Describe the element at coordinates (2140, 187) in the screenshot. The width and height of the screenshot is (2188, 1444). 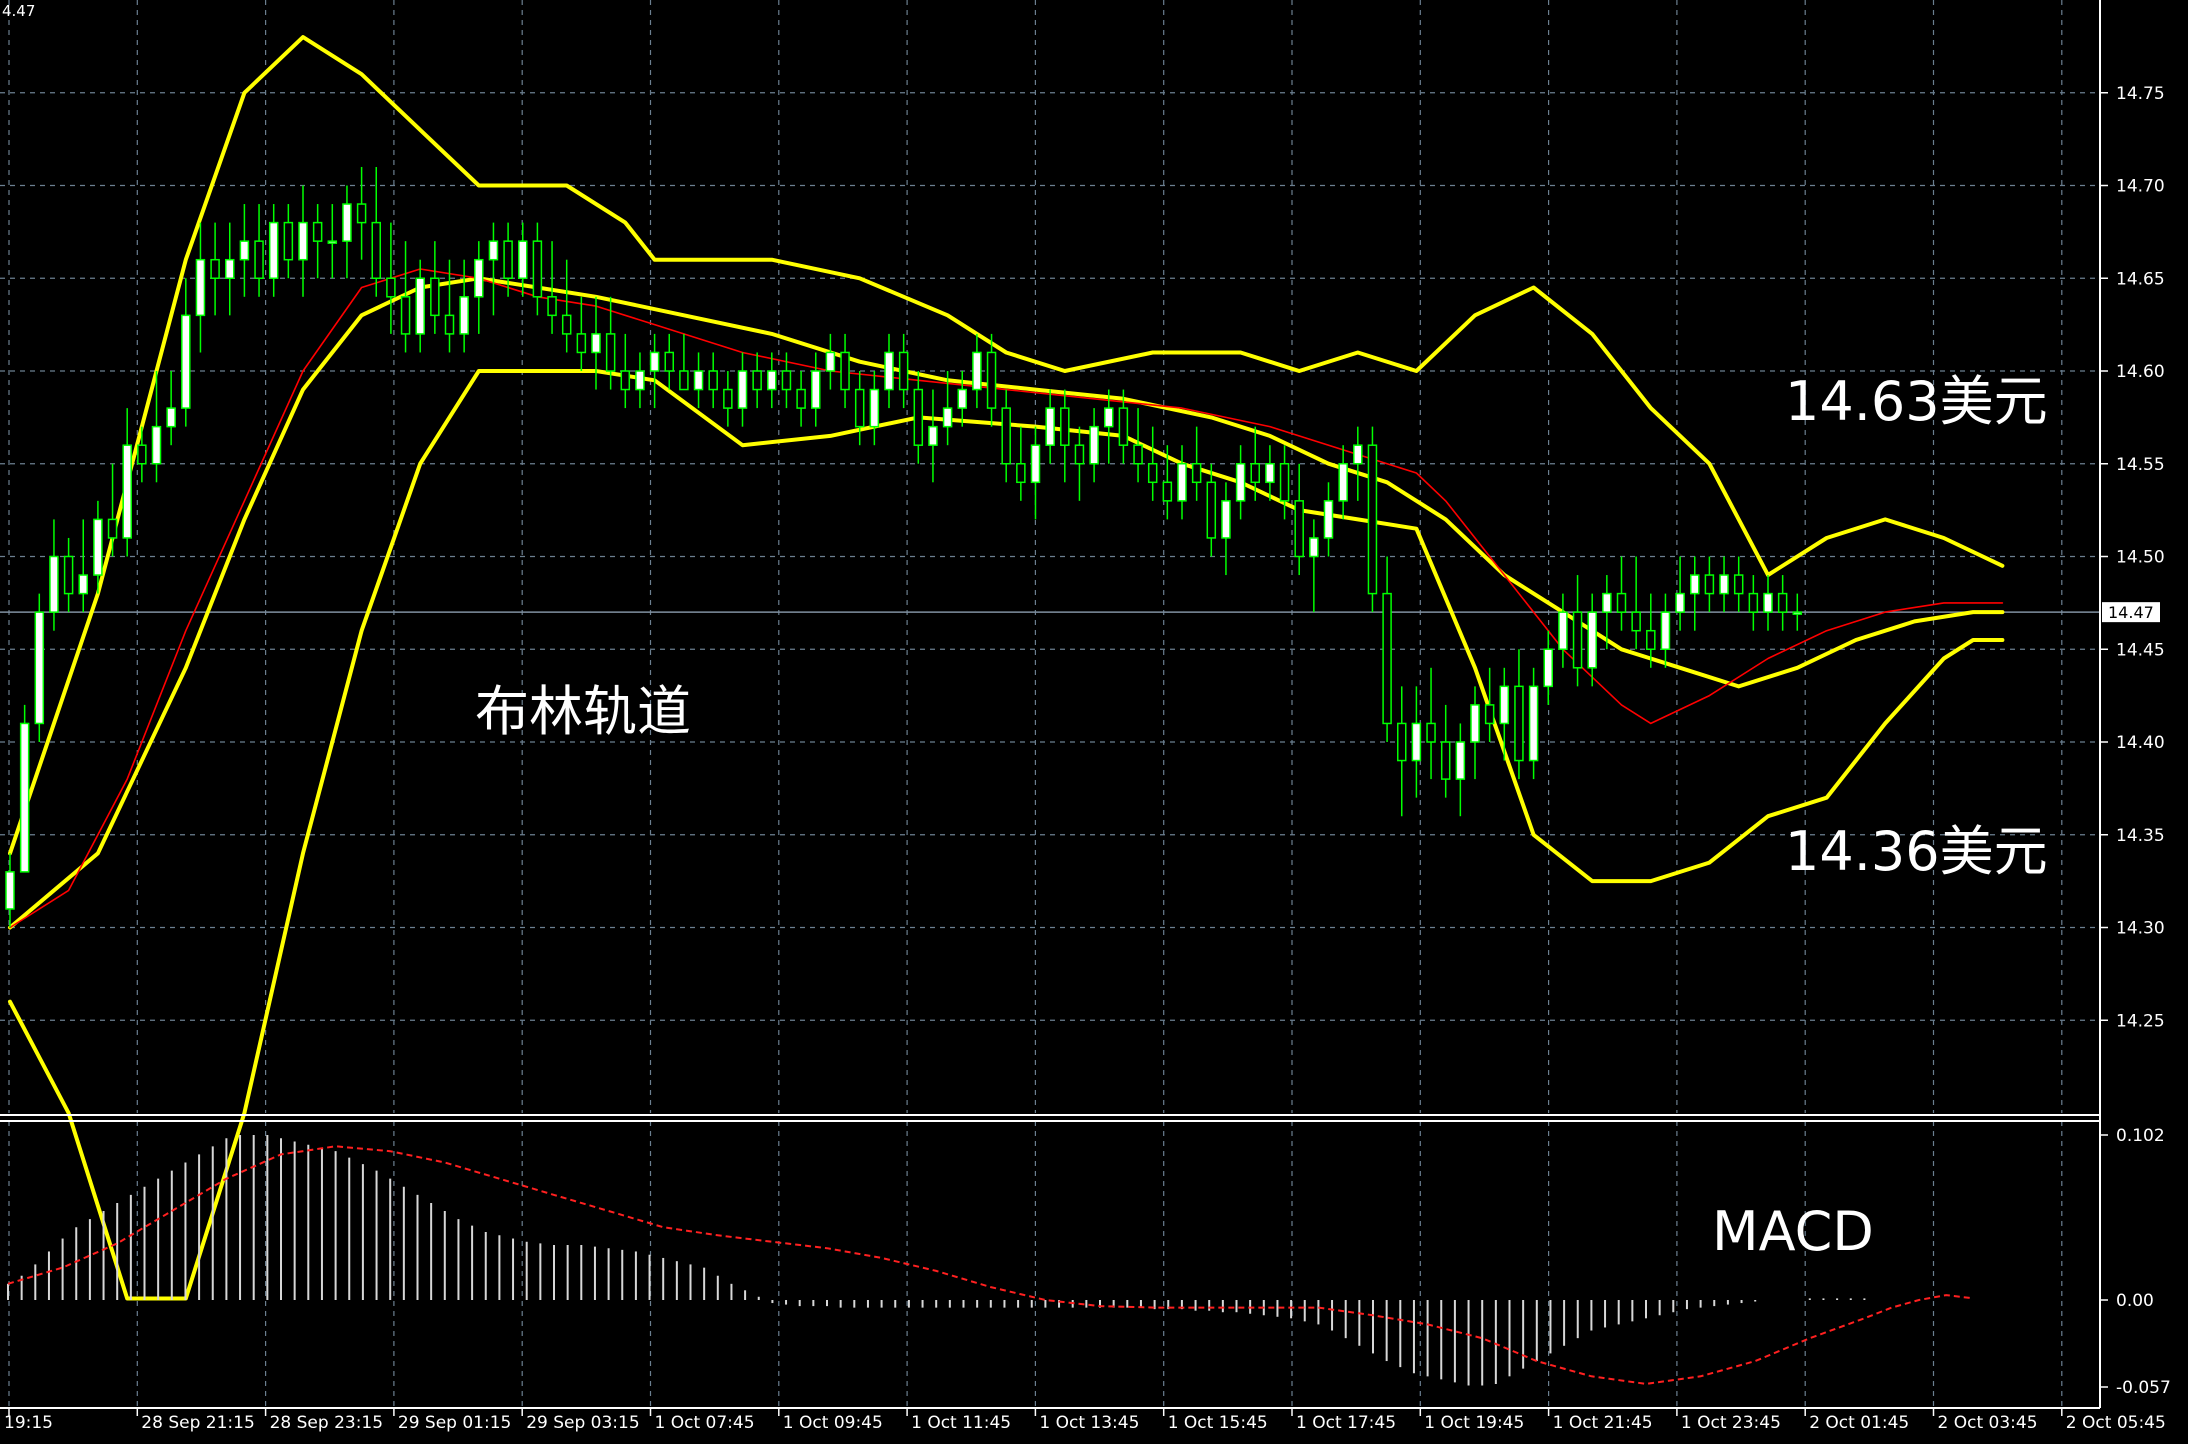
I see `price-tick-label: 14.70` at that location.